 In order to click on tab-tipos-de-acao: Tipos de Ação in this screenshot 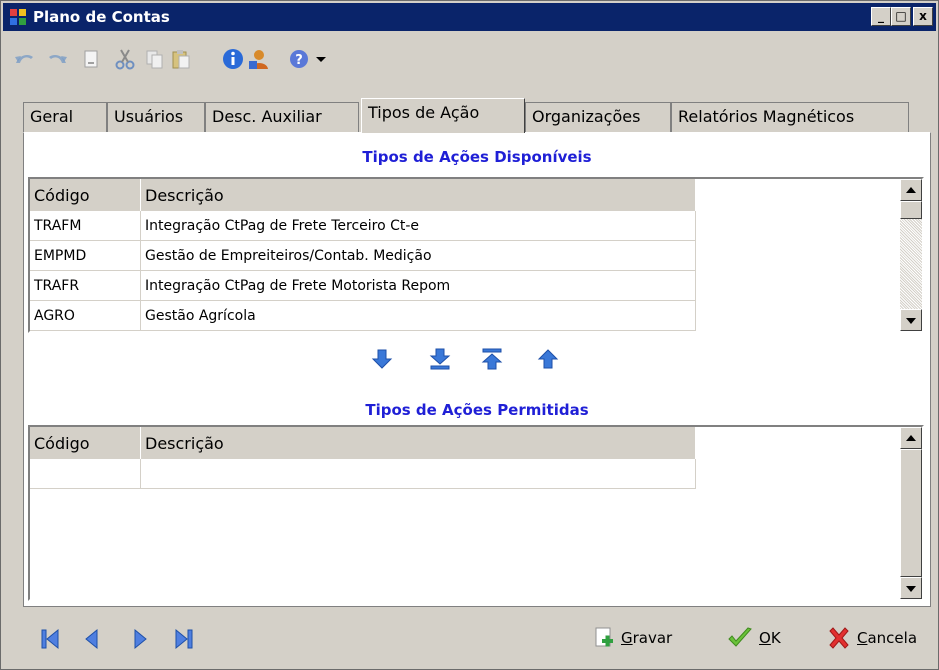, I will do `click(443, 115)`.